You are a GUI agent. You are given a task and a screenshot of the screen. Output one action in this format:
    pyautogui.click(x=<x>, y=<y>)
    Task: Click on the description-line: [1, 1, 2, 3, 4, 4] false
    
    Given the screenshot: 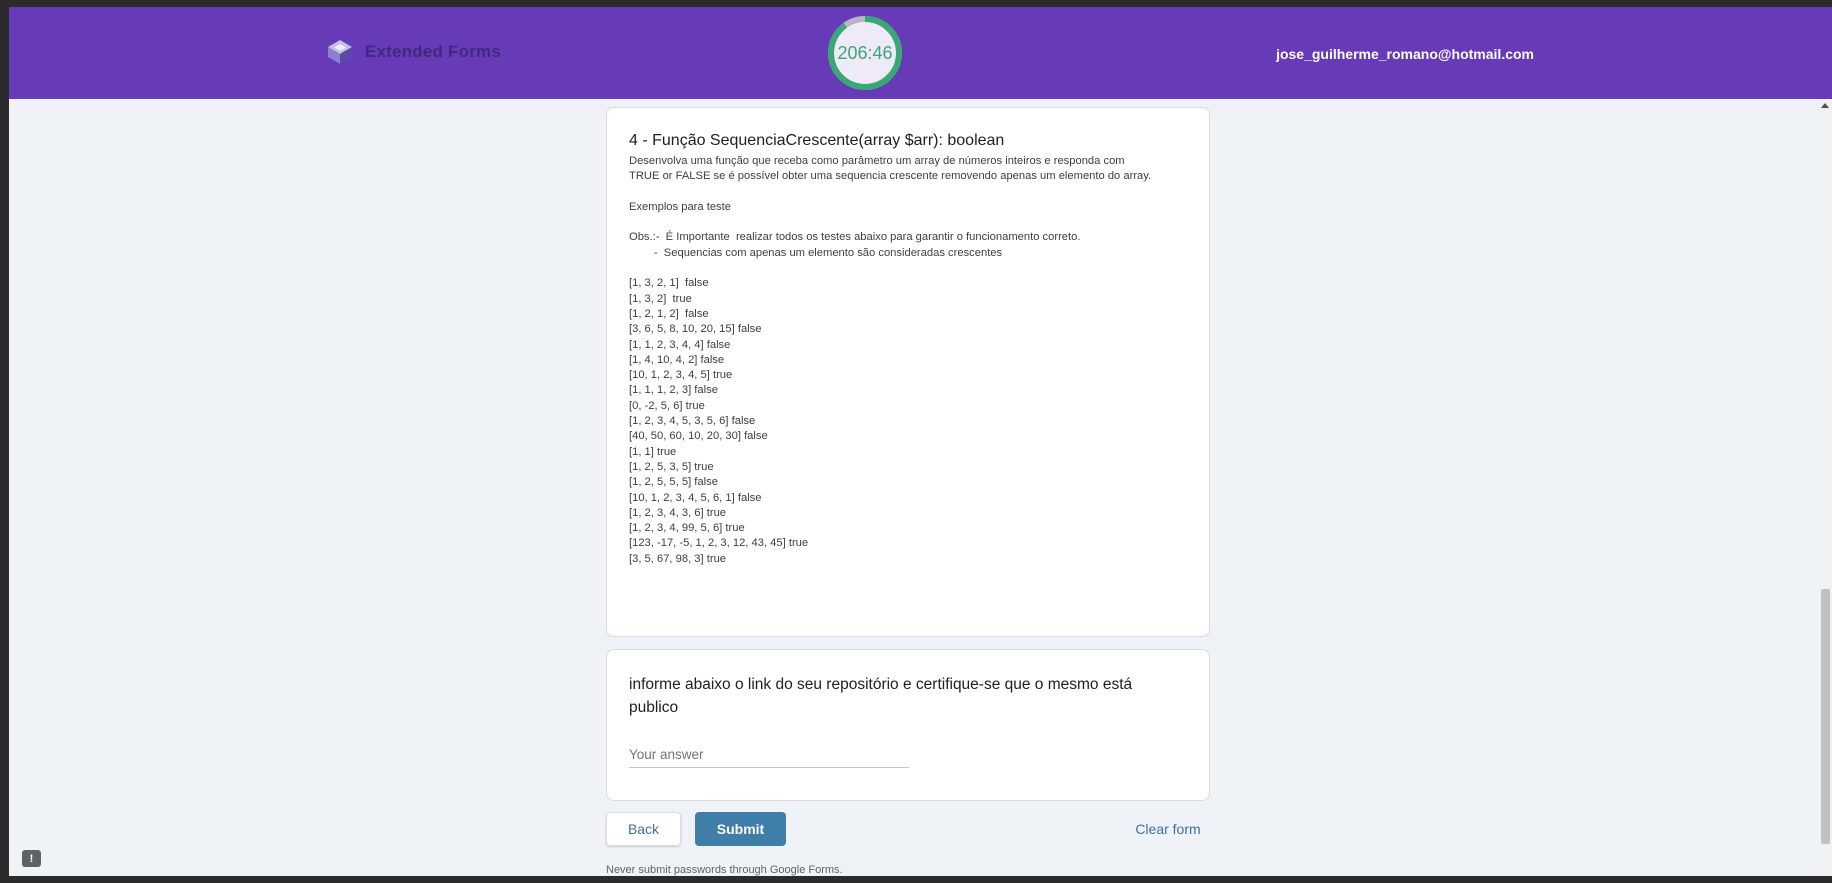 What is the action you would take?
    pyautogui.click(x=680, y=344)
    